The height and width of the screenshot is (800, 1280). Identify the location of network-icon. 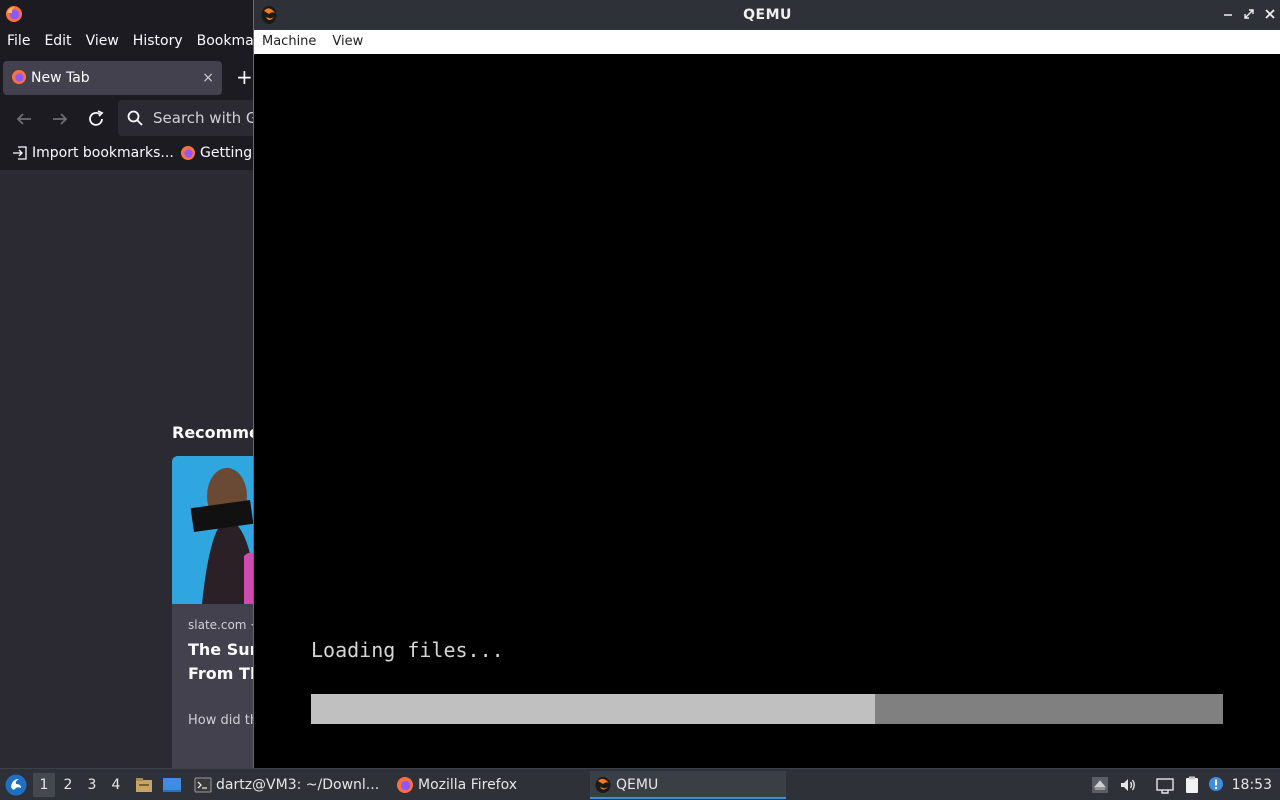
(1165, 785).